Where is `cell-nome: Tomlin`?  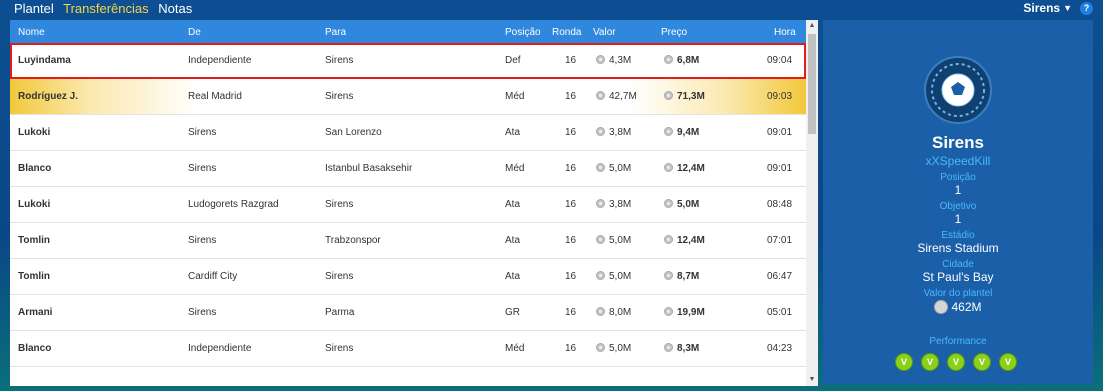
cell-nome: Tomlin is located at coordinates (34, 276).